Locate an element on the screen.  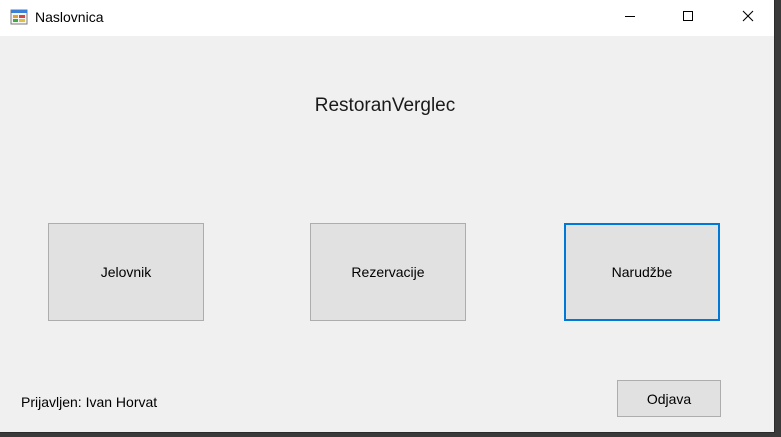
minimize-button is located at coordinates (630, 18).